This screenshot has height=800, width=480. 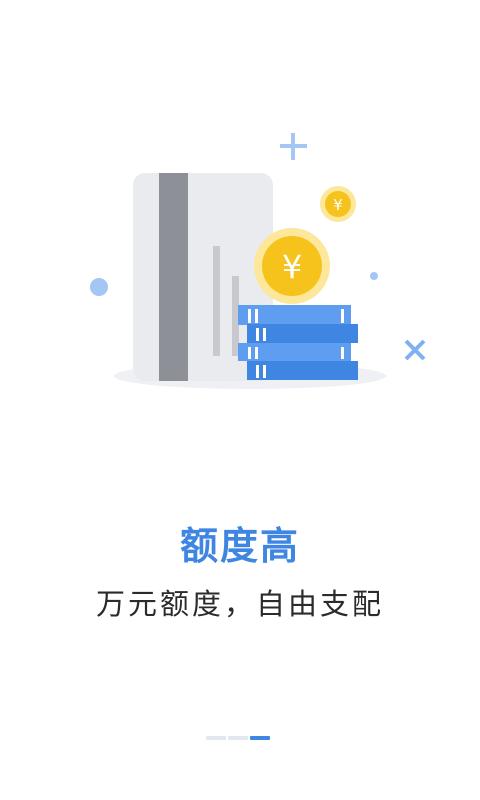 I want to click on small-coin-symbol: ¥, so click(x=338, y=205).